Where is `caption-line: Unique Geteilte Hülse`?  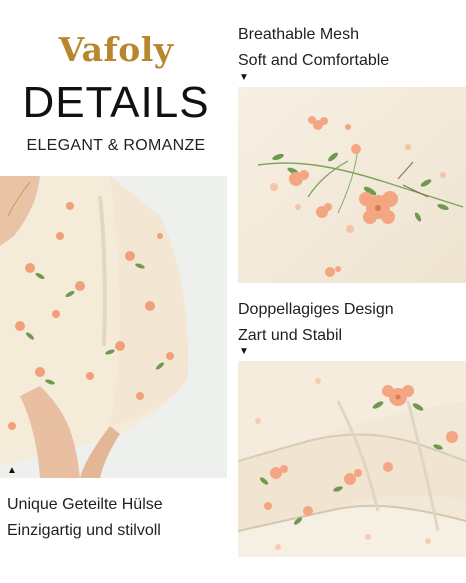 caption-line: Unique Geteilte Hülse is located at coordinates (85, 504).